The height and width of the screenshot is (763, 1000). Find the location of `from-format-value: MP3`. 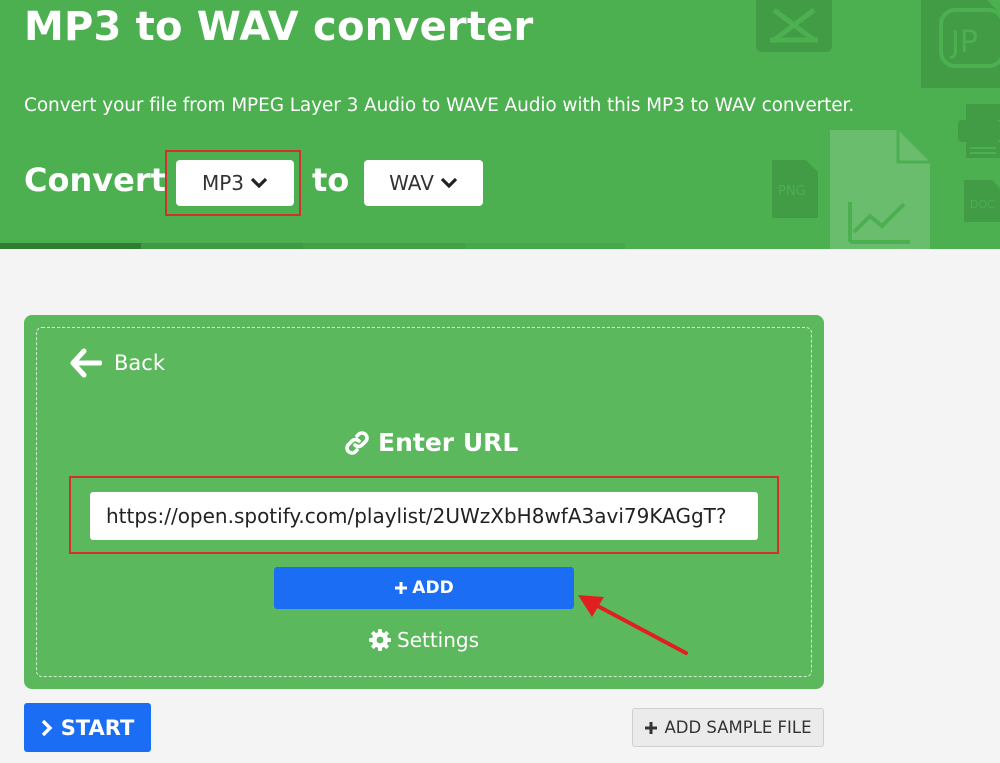

from-format-value: MP3 is located at coordinates (223, 183).